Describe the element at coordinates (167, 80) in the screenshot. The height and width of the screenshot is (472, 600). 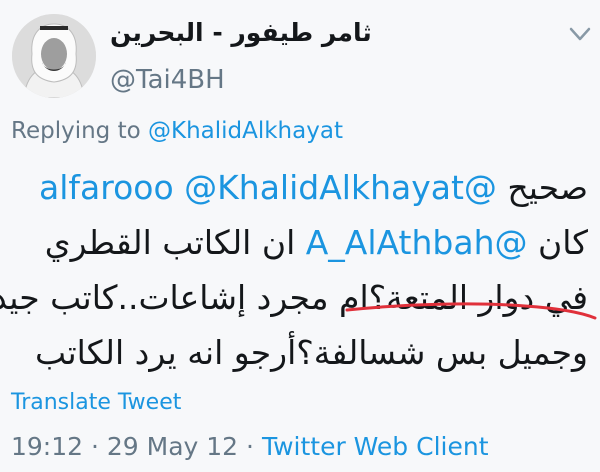
I see `user-handle: @Tai4BH` at that location.